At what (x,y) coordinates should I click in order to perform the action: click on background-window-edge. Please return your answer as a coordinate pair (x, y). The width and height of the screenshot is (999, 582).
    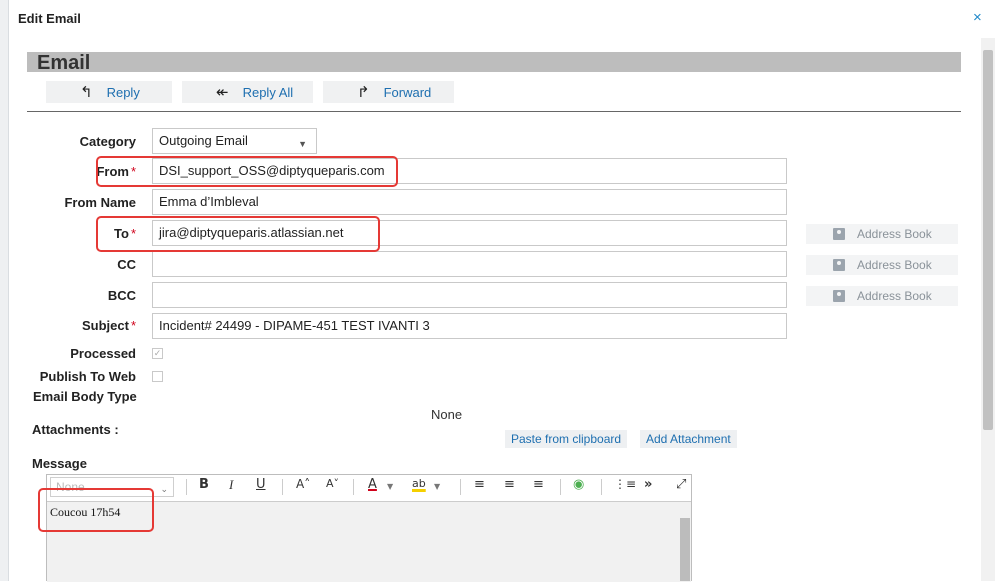
    Looking at the image, I should click on (4, 290).